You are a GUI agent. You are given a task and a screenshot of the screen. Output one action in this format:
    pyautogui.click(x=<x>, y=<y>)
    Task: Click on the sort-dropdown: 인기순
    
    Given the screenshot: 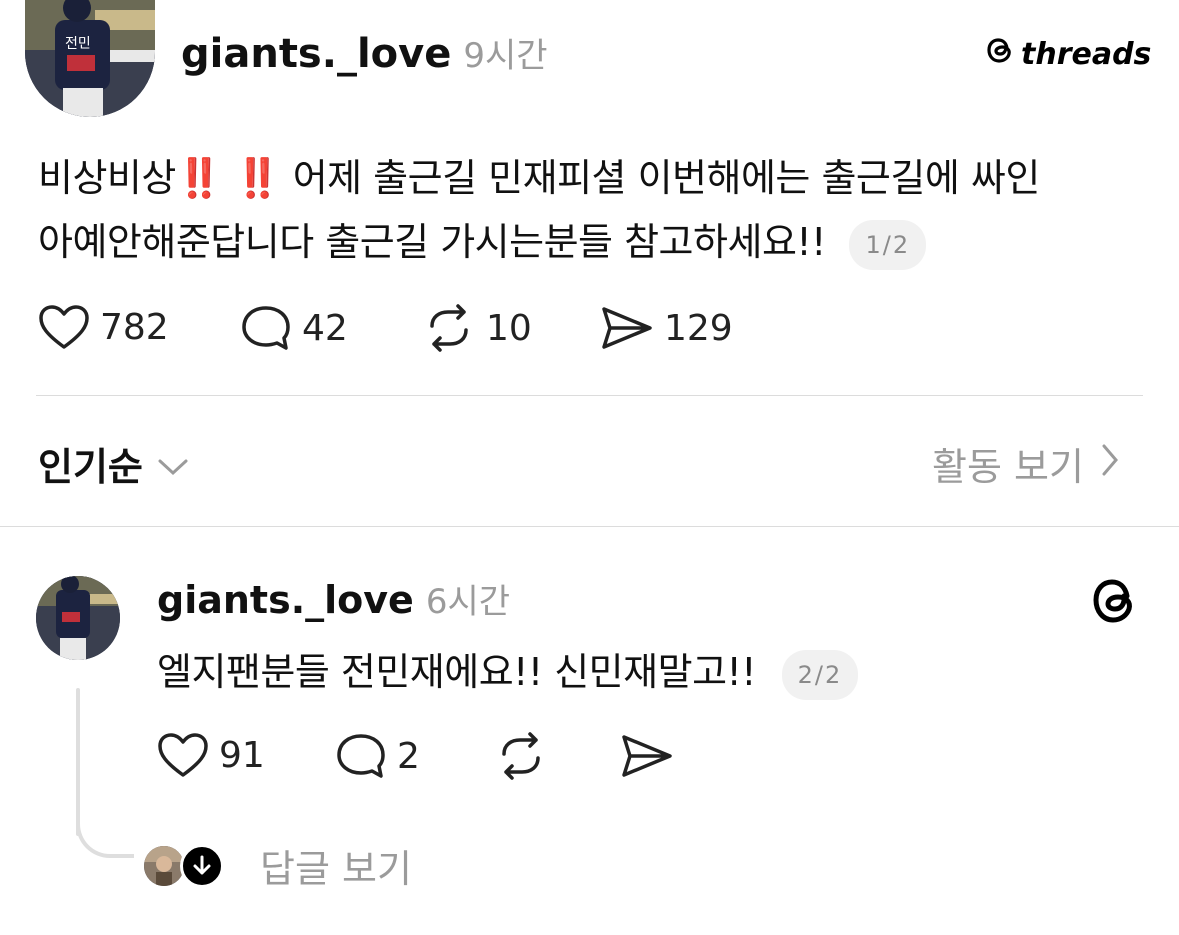 What is the action you would take?
    pyautogui.click(x=113, y=463)
    